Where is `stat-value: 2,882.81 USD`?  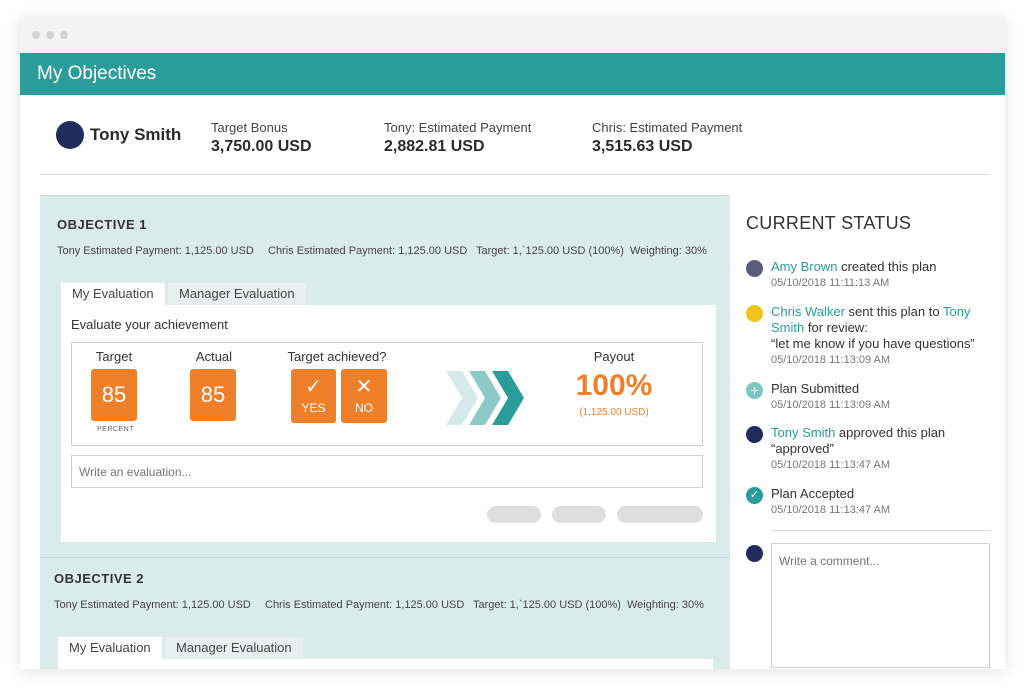
stat-value: 2,882.81 USD is located at coordinates (434, 146).